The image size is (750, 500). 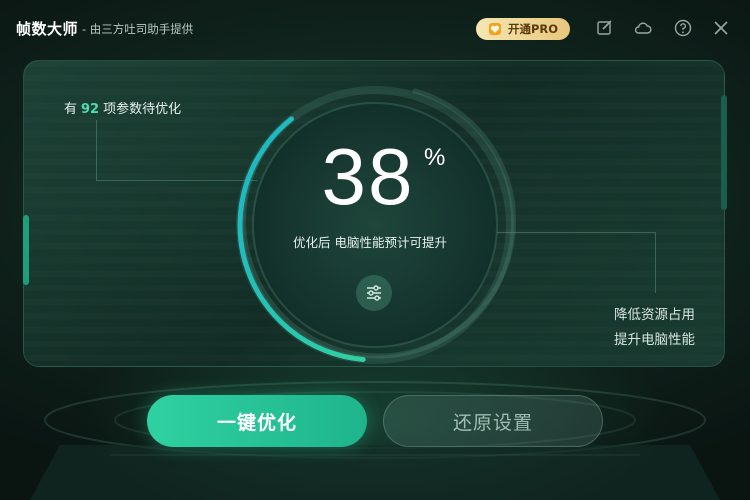 What do you see at coordinates (47, 29) in the screenshot?
I see `app-title: 帧数大师` at bounding box center [47, 29].